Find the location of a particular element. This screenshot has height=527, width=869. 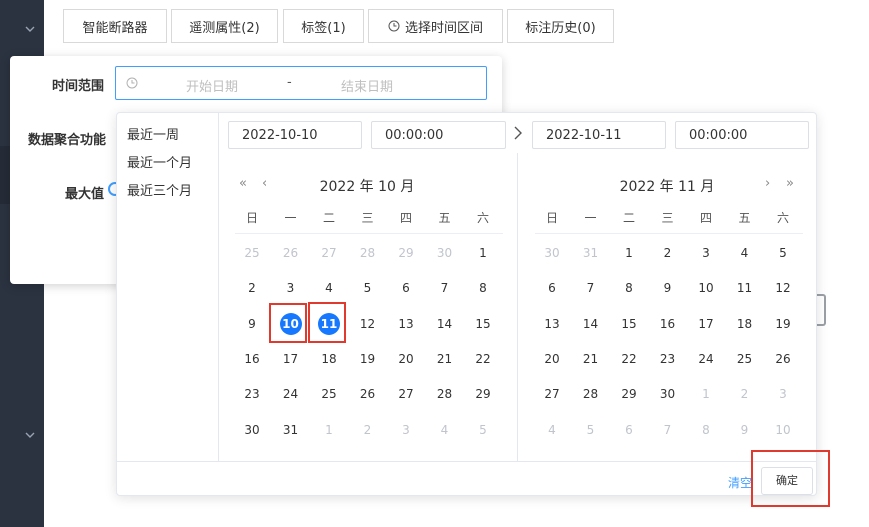

tab-tags: 标签(1) is located at coordinates (323, 26).